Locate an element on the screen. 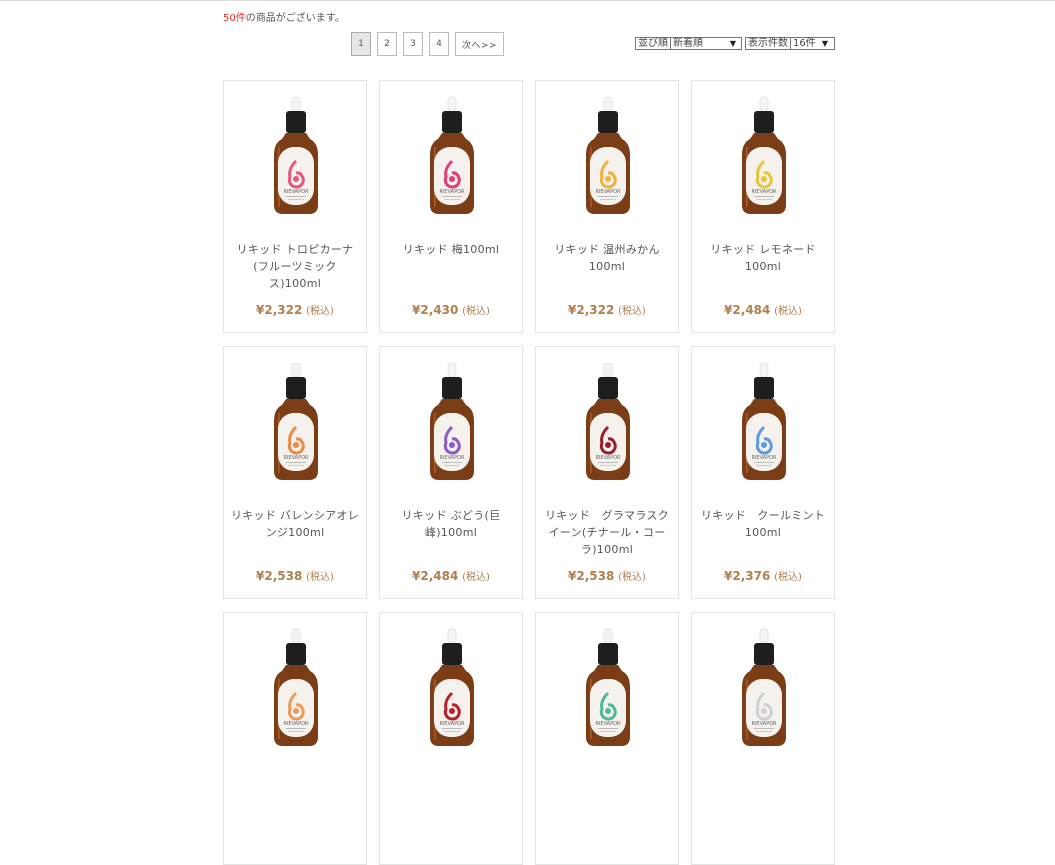 This screenshot has width=1055, height=865. sort-order-label: 並び順 is located at coordinates (653, 43).